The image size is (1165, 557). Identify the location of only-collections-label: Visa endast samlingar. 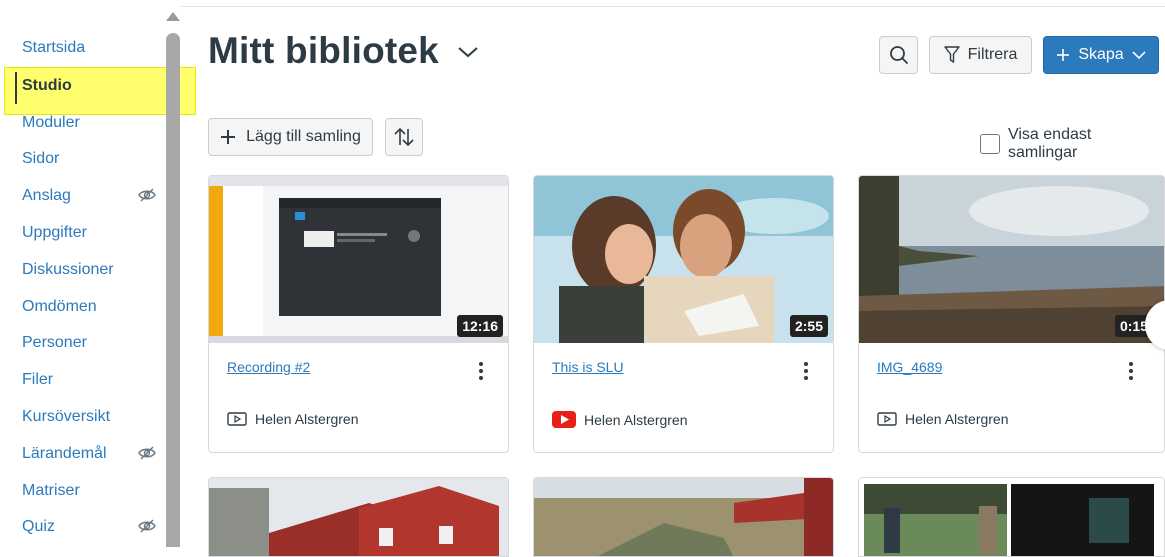
(1049, 143).